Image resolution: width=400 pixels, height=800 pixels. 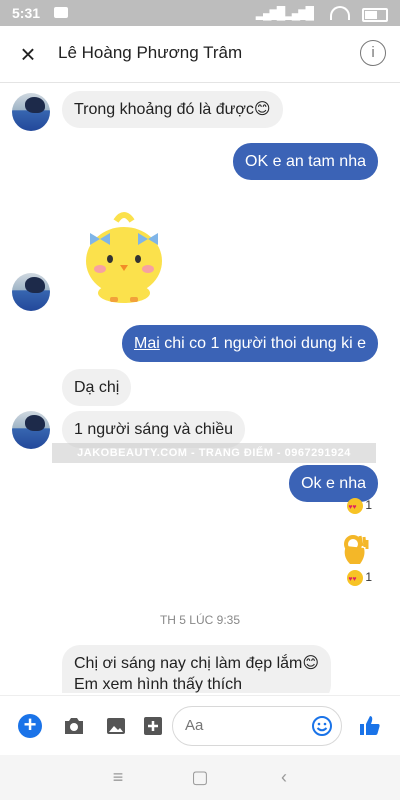 I want to click on home-icon: ▢, so click(x=200, y=777).